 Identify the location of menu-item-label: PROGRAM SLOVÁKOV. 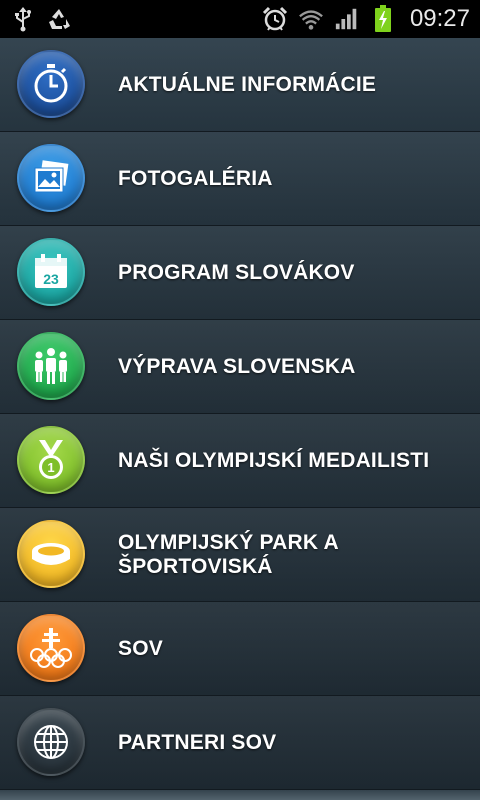
(236, 272).